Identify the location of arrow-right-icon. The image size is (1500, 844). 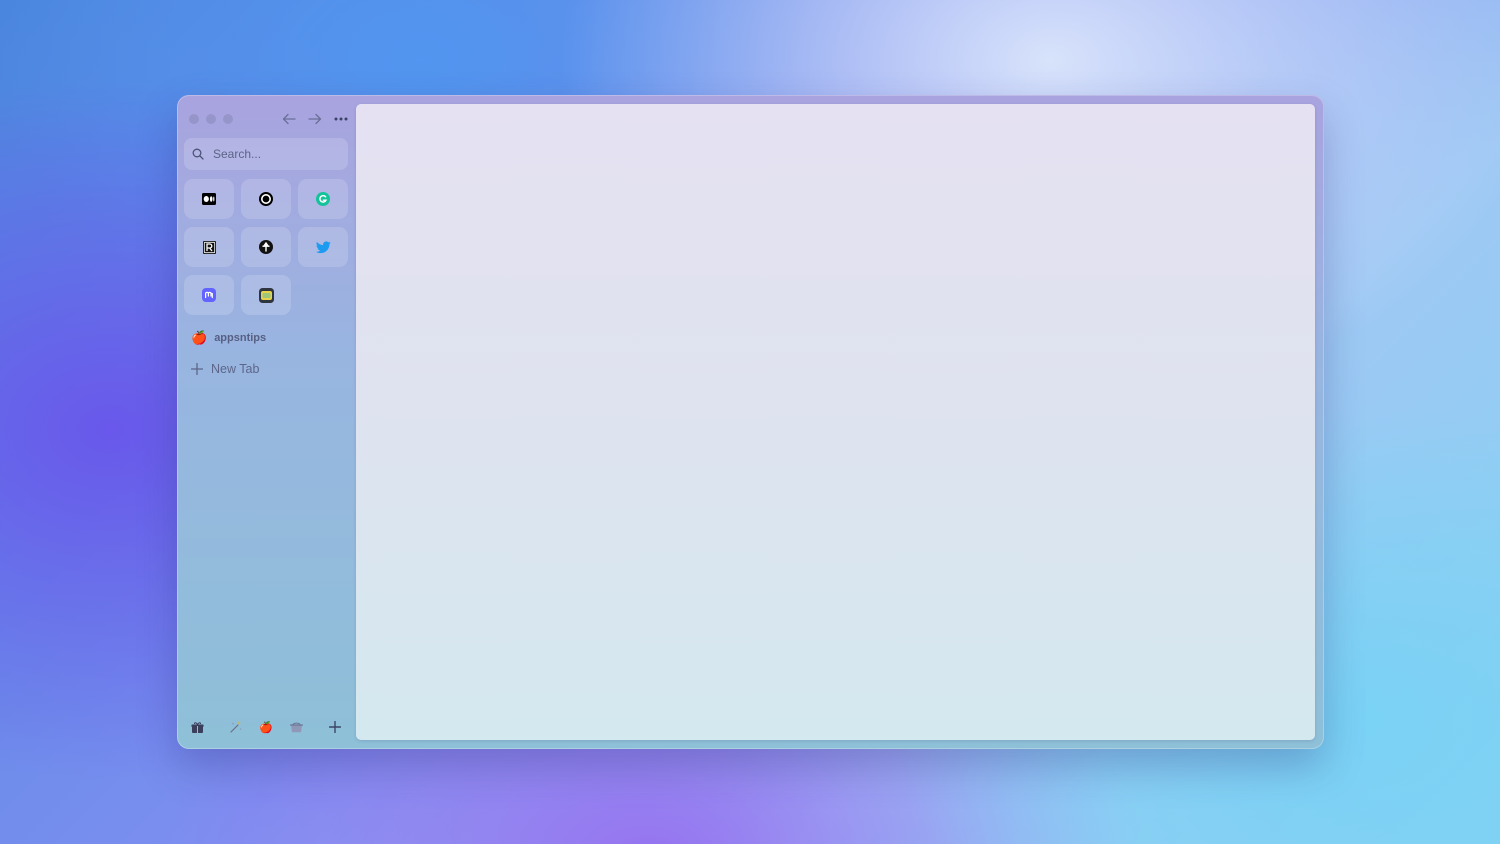
(315, 119).